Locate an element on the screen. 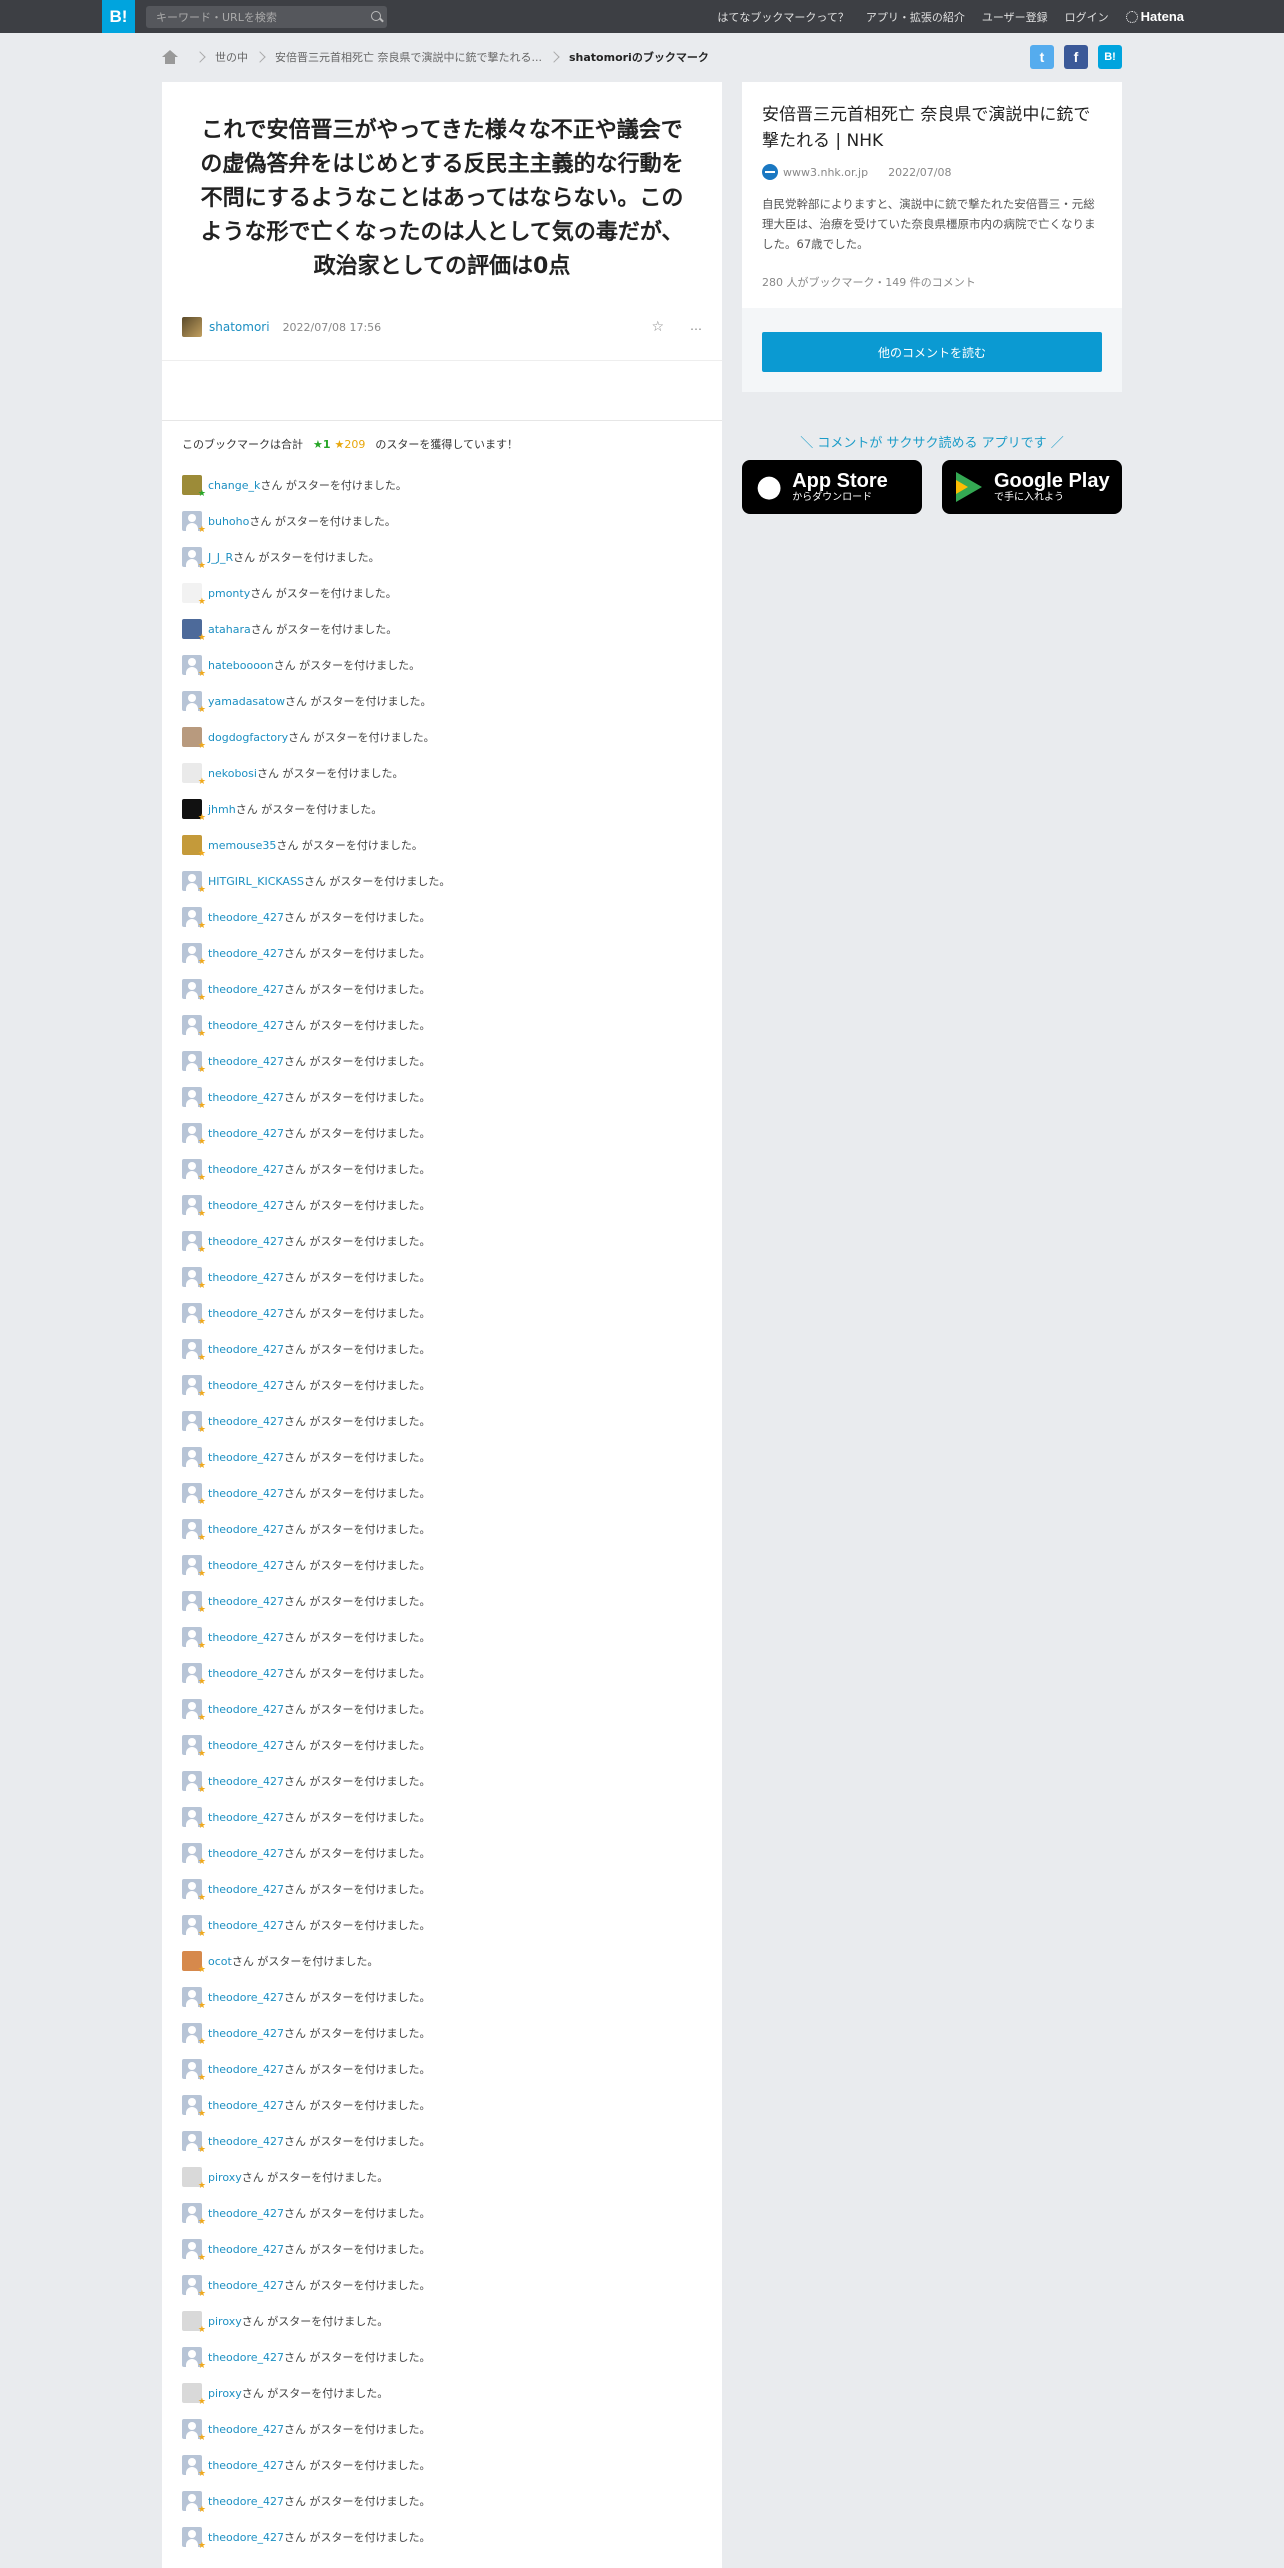 The width and height of the screenshot is (1284, 2568). google-play-button: Google Play で手に入れよう is located at coordinates (1032, 487).